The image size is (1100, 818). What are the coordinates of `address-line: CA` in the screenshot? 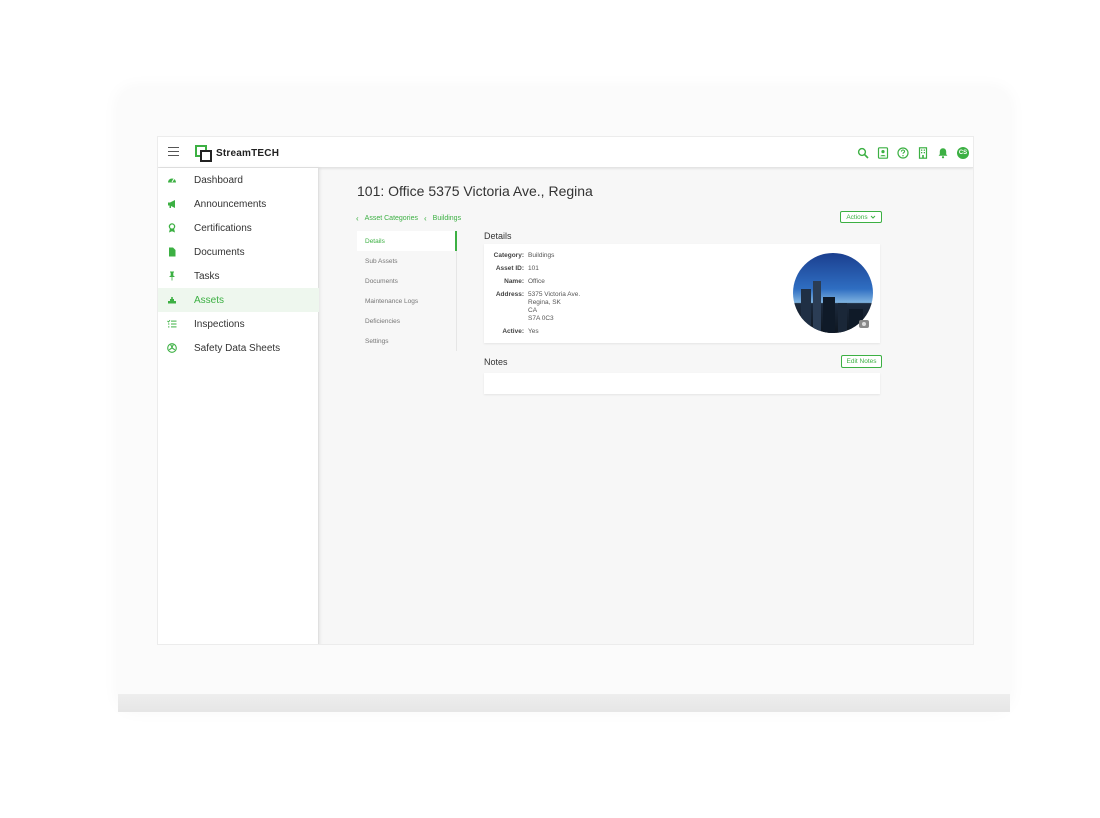 It's located at (533, 310).